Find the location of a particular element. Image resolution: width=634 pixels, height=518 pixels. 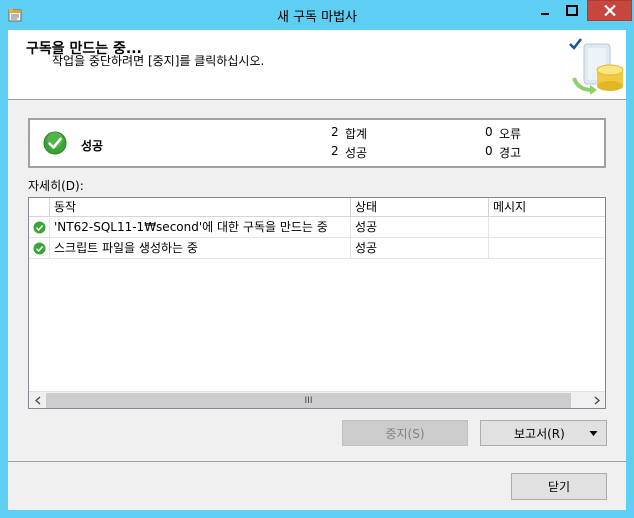

success-label: 성공 is located at coordinates (356, 153).